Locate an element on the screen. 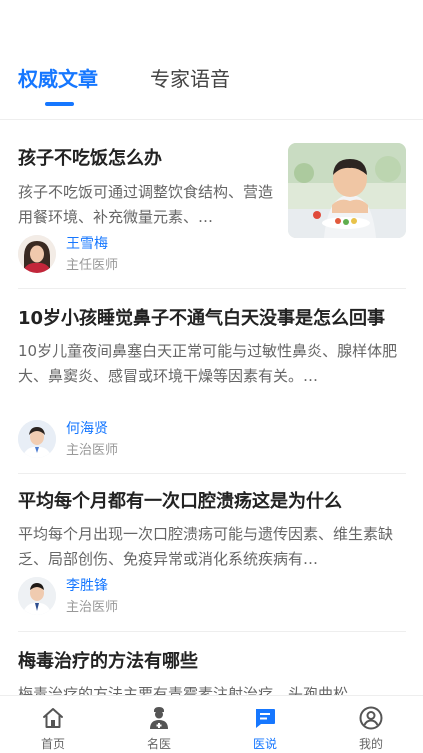 This screenshot has width=423, height=753. tabbar-item-articles: 医说 is located at coordinates (265, 724).